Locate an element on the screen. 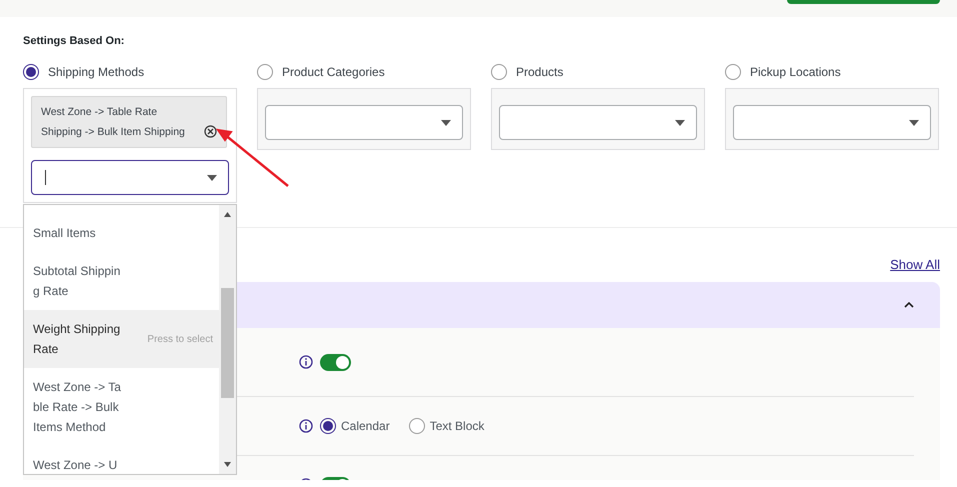 The image size is (957, 487). scroll-thumb is located at coordinates (227, 343).